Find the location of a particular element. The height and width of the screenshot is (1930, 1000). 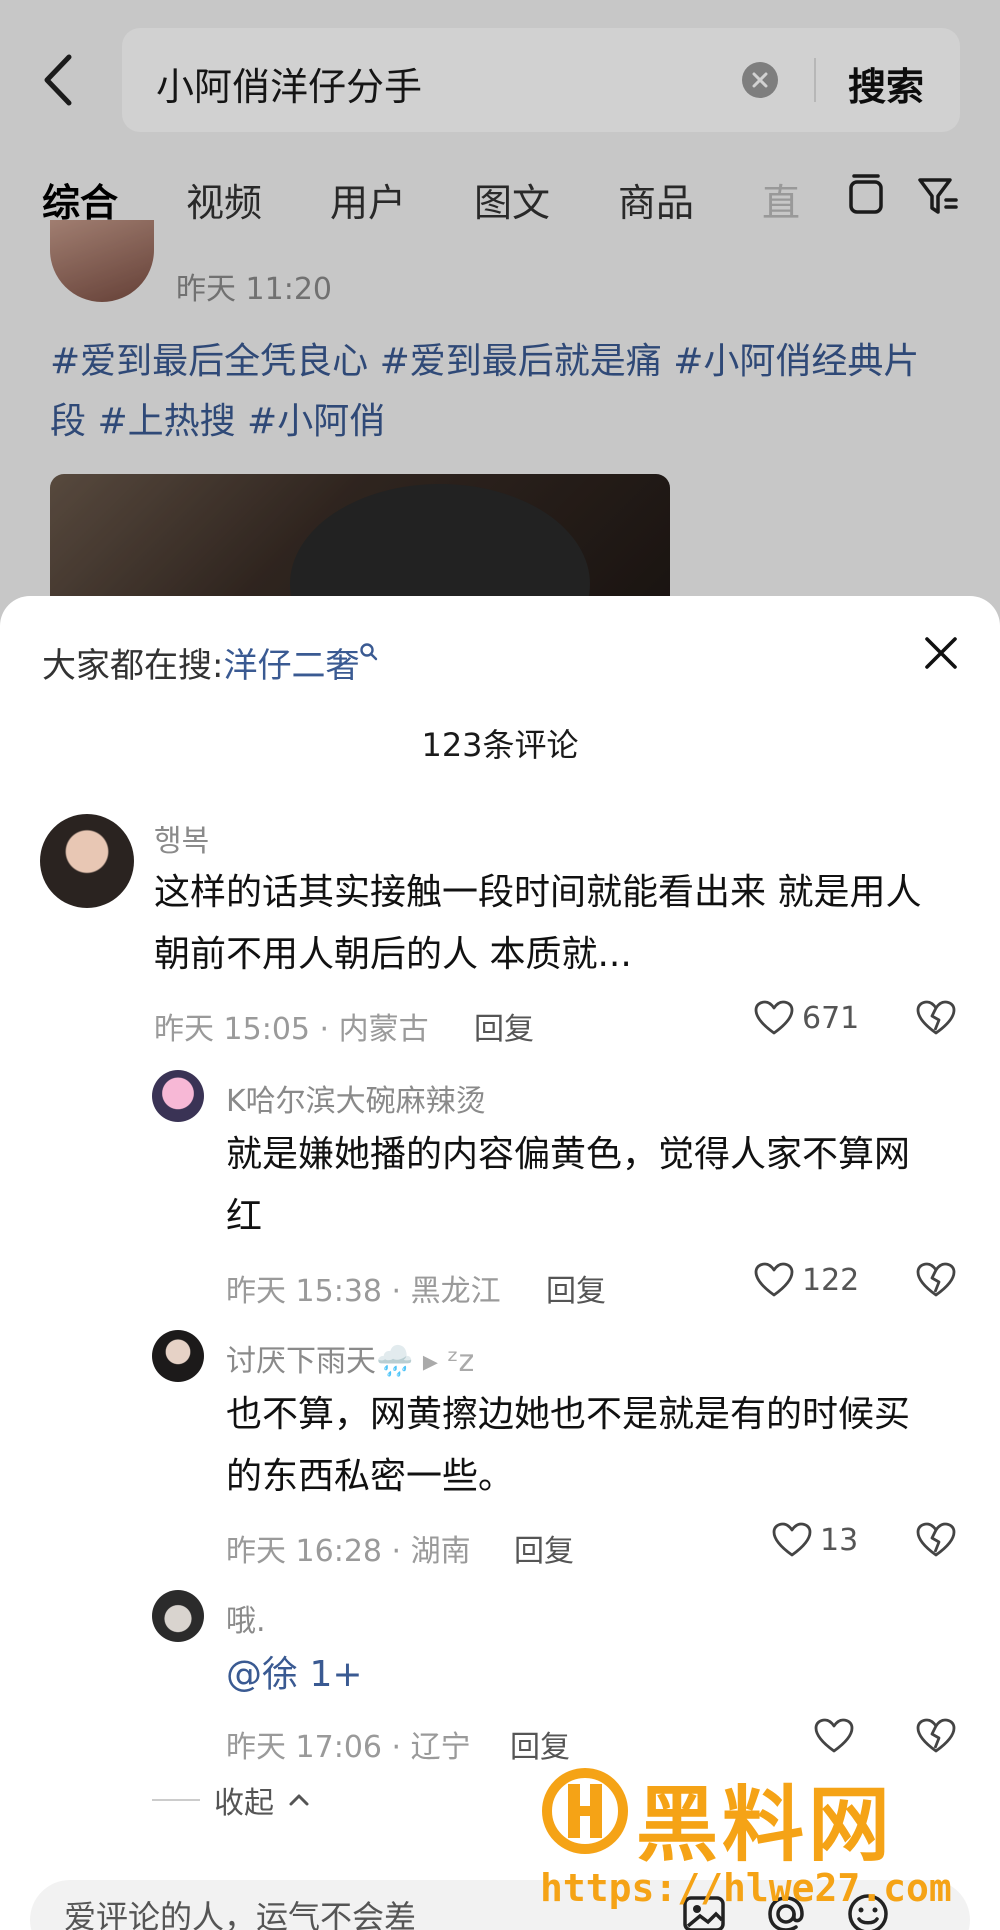

comment-meta: 昨天 15:38 · 黑龙江 is located at coordinates (363, 1291).